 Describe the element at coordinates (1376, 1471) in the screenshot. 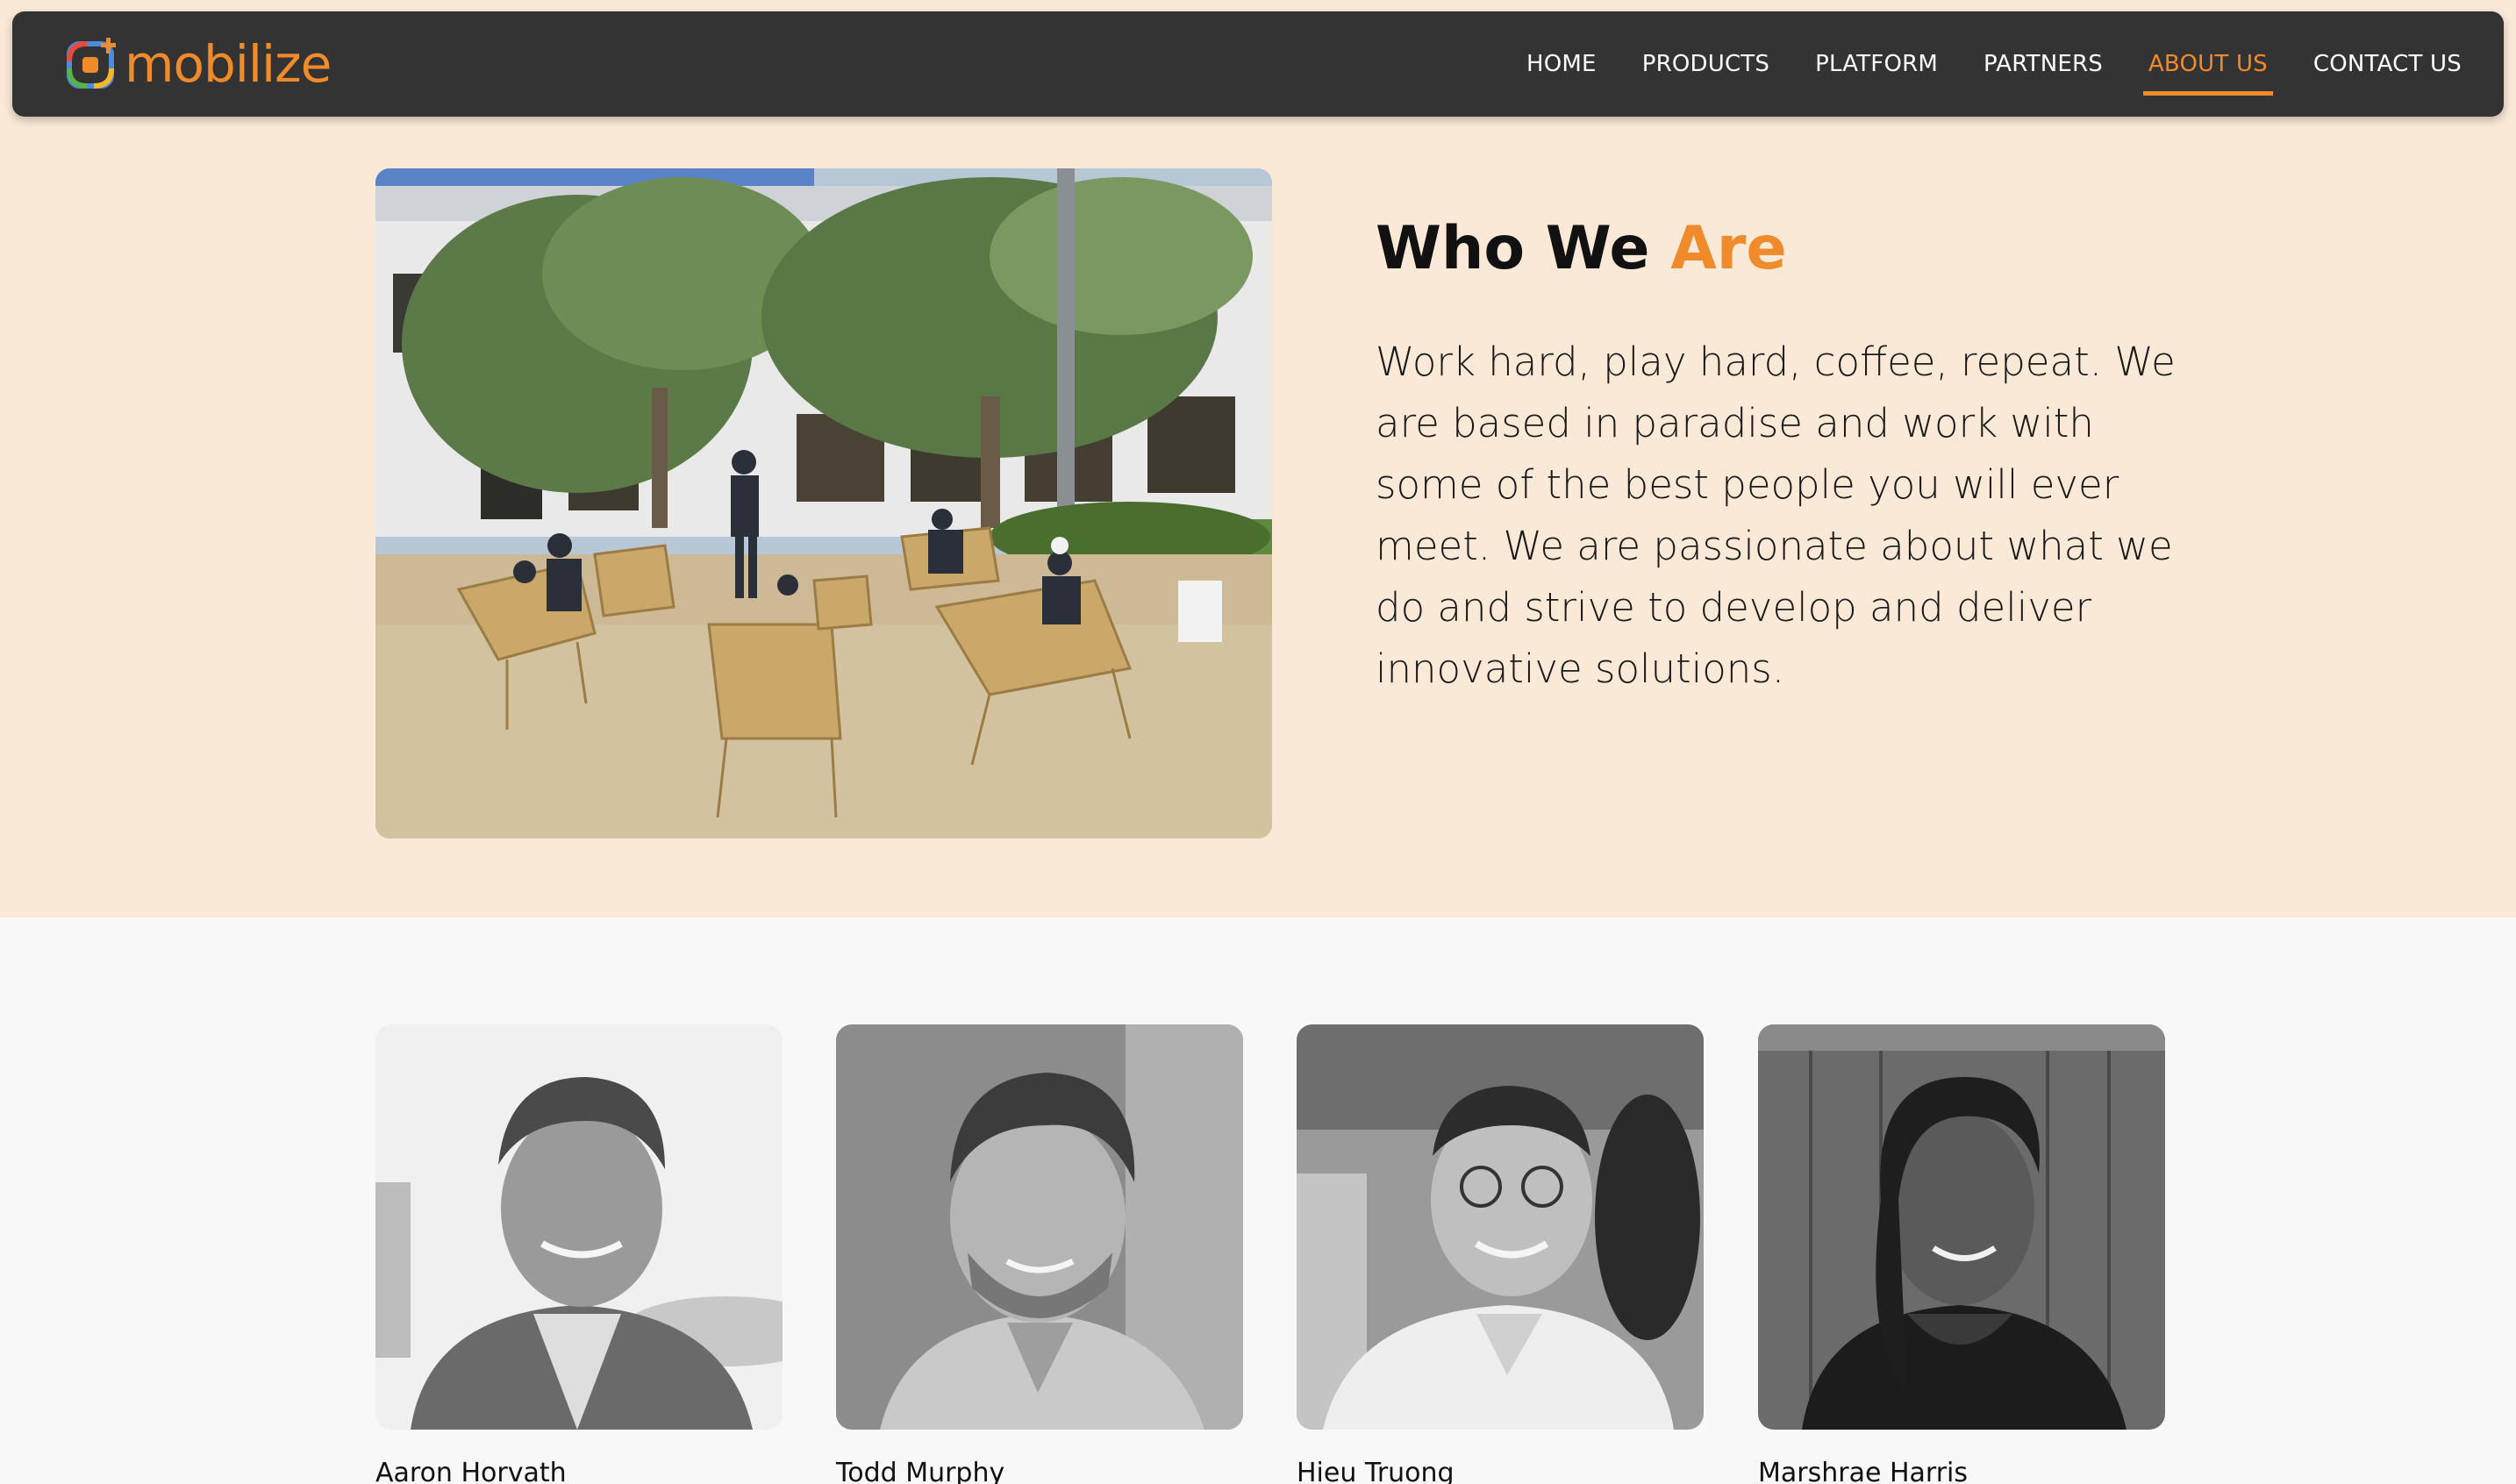

I see `team-member-name: Hieu Truong` at that location.